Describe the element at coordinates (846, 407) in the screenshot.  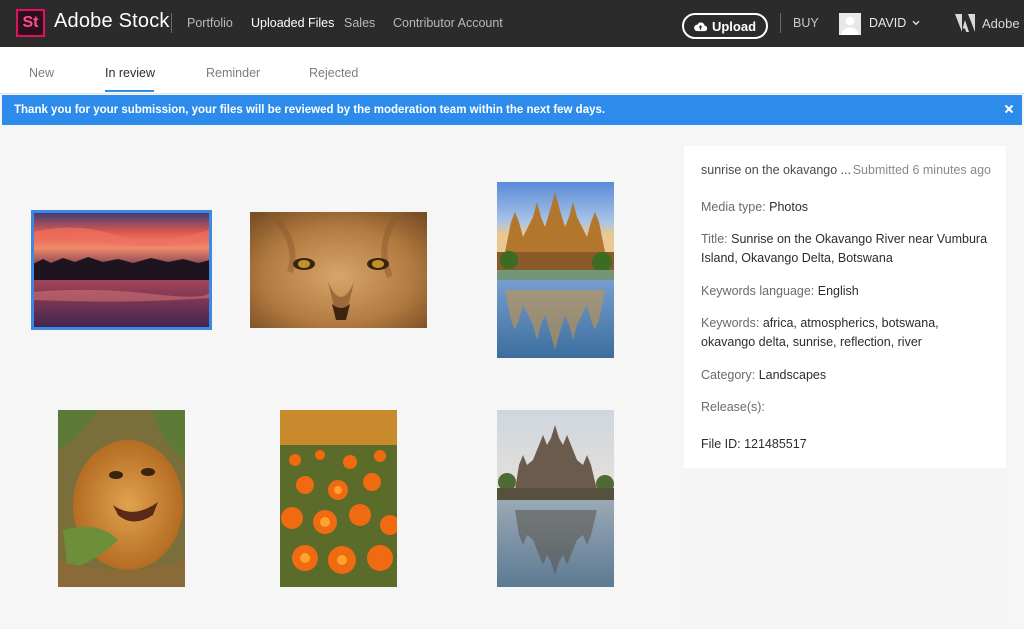
I see `releases-row: Release(s):` at that location.